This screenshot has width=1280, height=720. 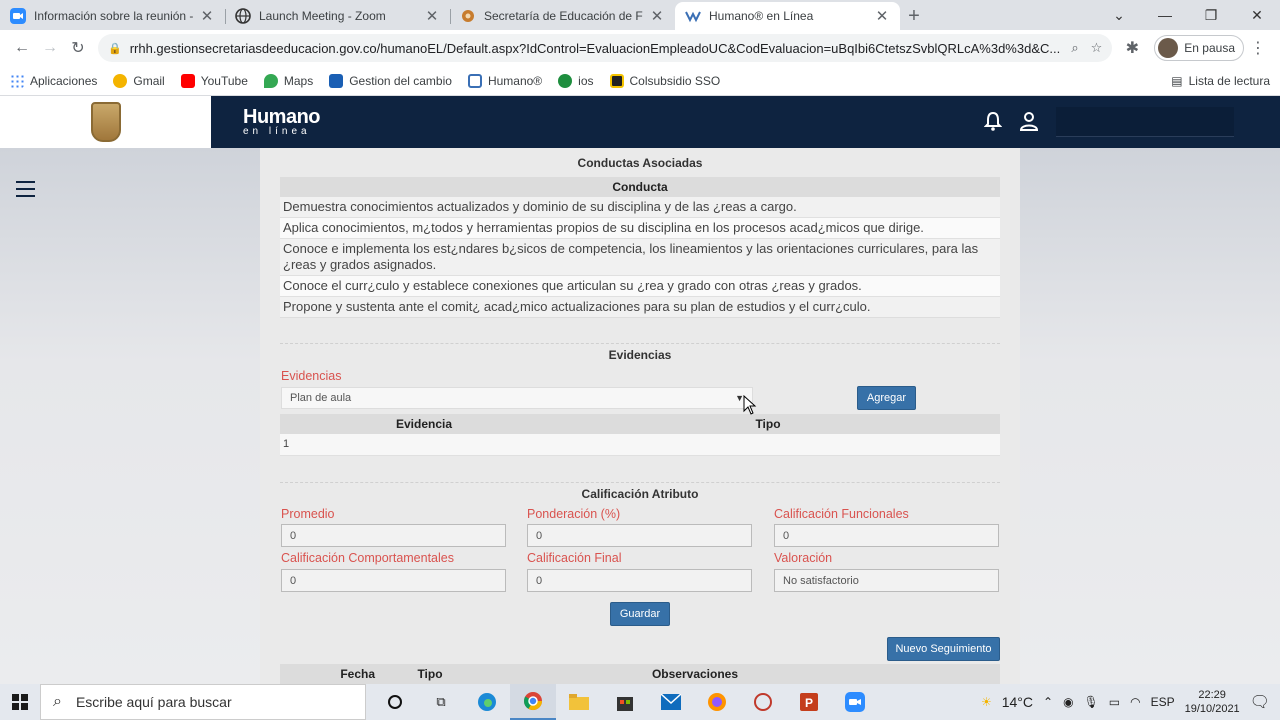 I want to click on tab-humano: Humano® en Línea ✕, so click(x=787, y=16).